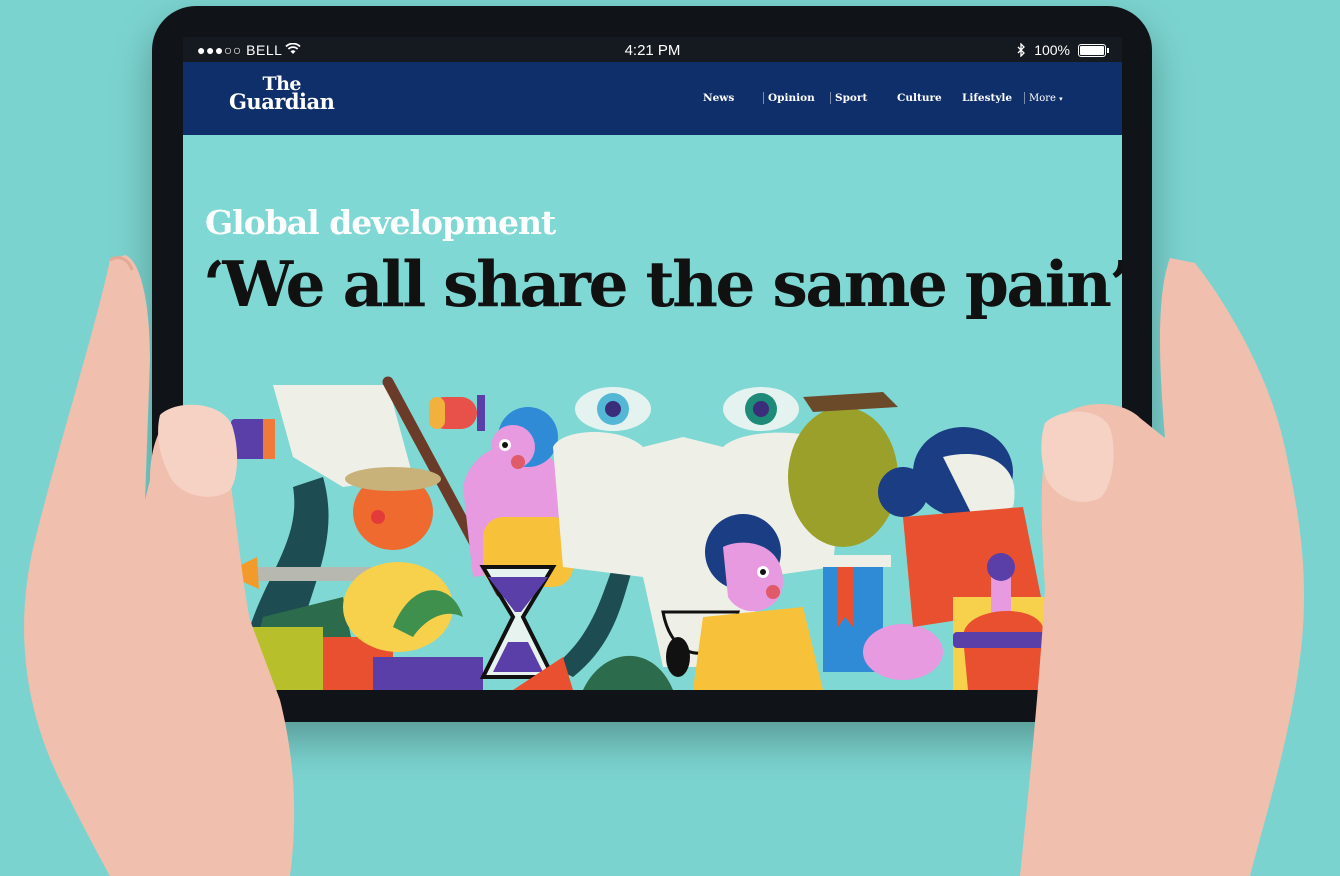 The height and width of the screenshot is (876, 1340). Describe the element at coordinates (1061, 98) in the screenshot. I see `chevron-down-icon: ▾` at that location.